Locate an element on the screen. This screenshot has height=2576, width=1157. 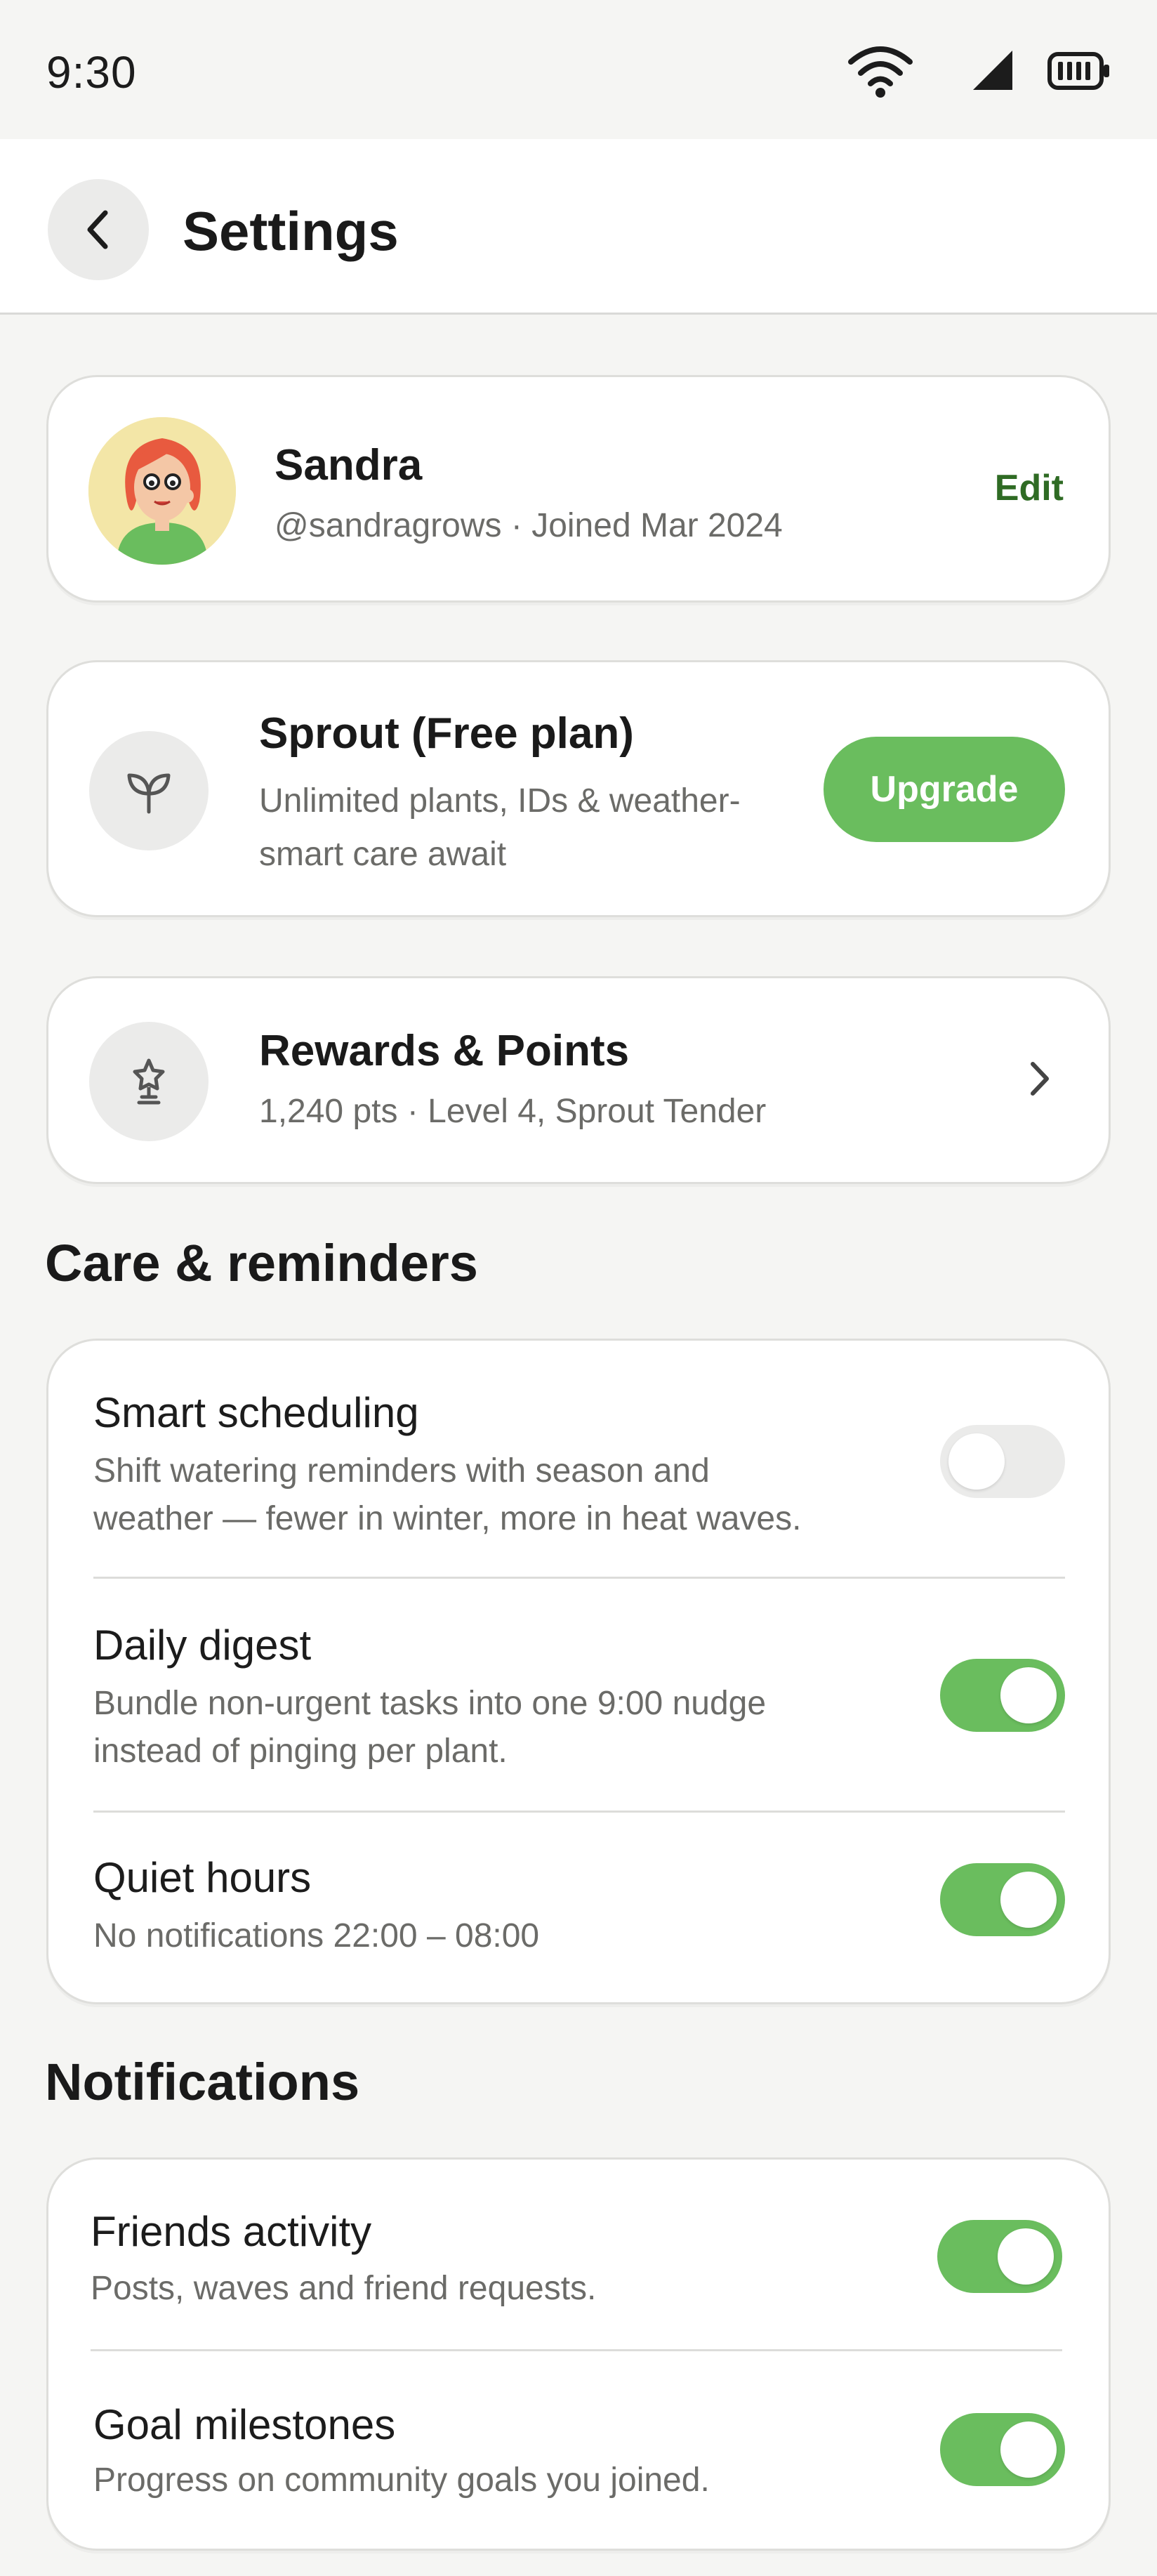
plan-icon-container is located at coordinates (149, 790).